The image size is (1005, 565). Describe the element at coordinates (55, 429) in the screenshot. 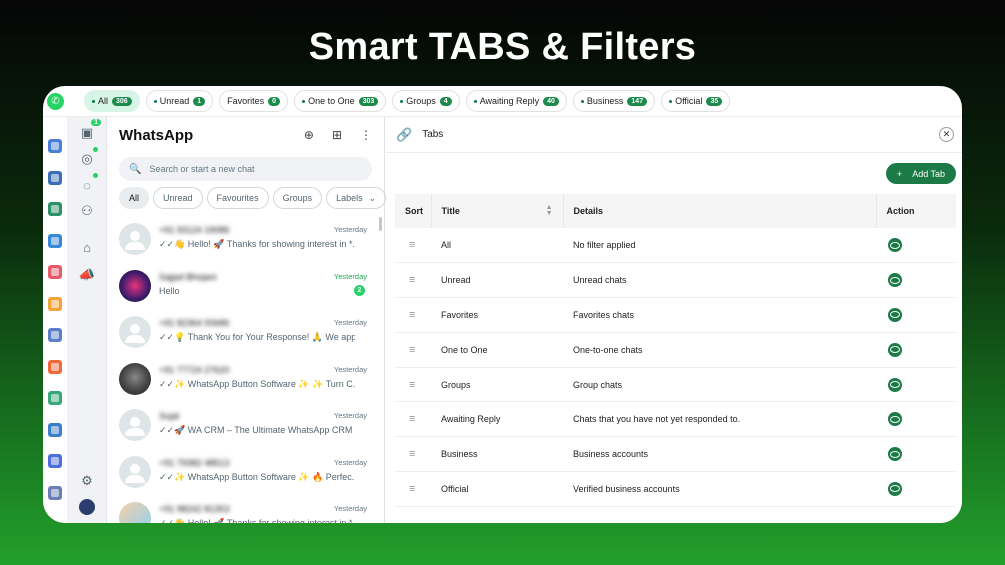

I see `monitor-icon` at that location.